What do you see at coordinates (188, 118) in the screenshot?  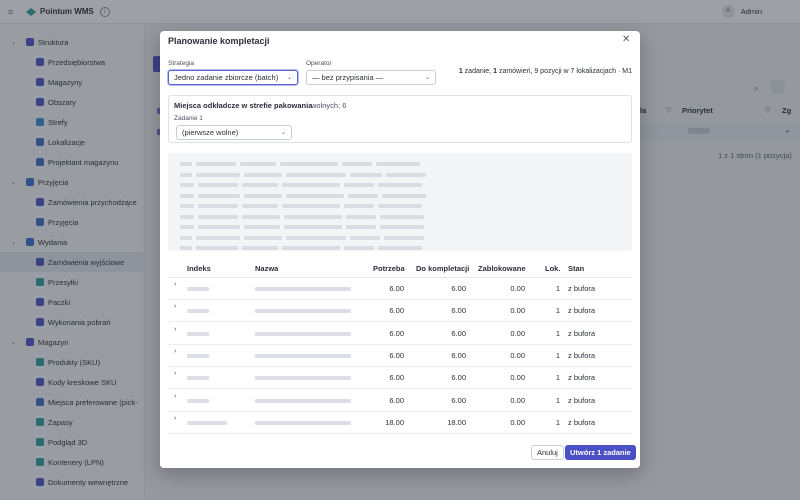 I see `task-label: Zadanie 1` at bounding box center [188, 118].